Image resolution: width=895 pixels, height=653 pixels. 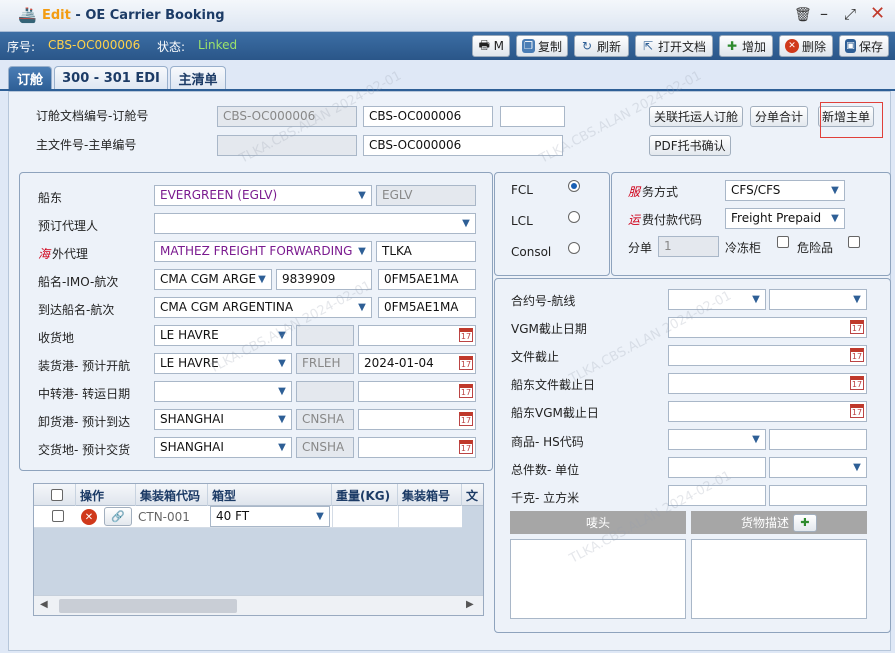 What do you see at coordinates (213, 279) in the screenshot?
I see `vessel-select: CMA CGM ARGE ▼` at bounding box center [213, 279].